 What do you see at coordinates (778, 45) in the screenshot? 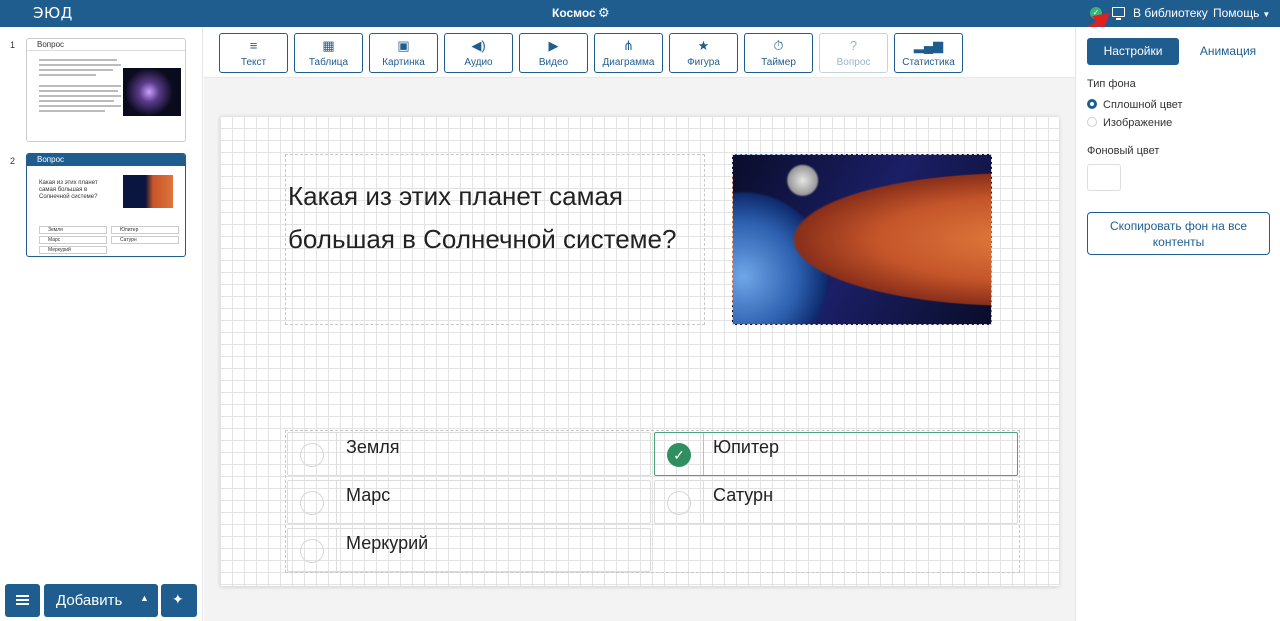
I see `timer-icon: ⏱` at bounding box center [778, 45].